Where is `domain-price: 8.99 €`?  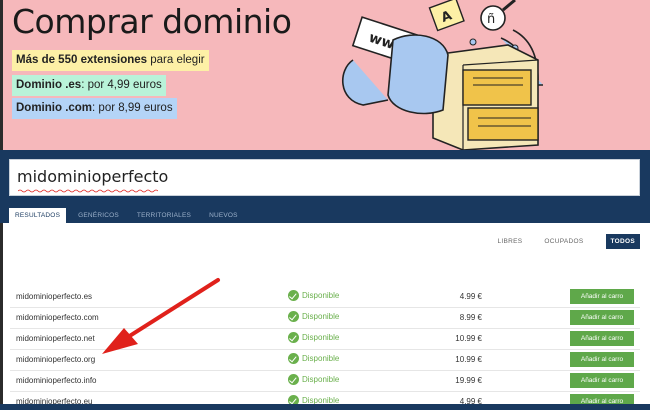 domain-price: 8.99 € is located at coordinates (470, 317).